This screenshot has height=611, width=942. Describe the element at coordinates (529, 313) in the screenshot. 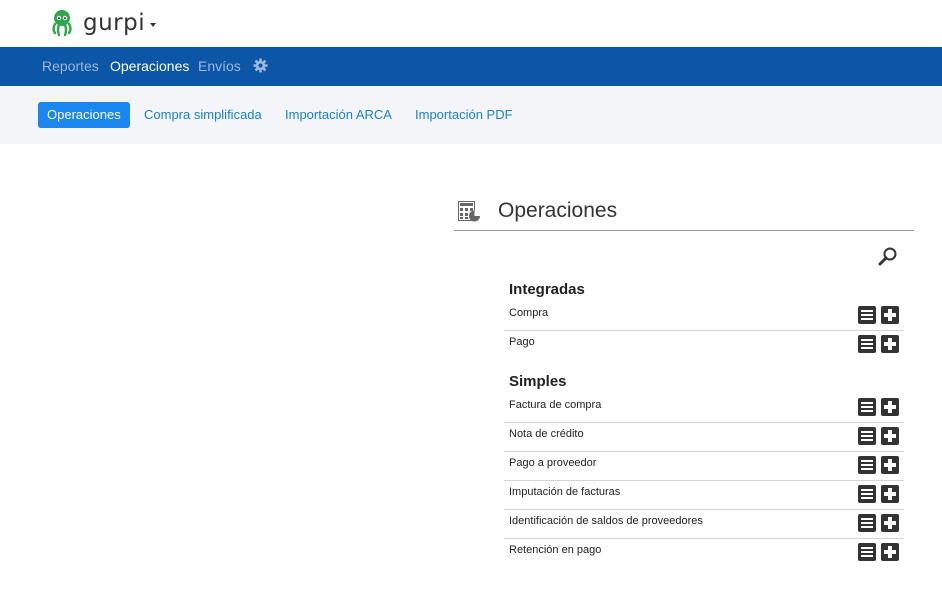

I see `operation-label: Compra` at that location.